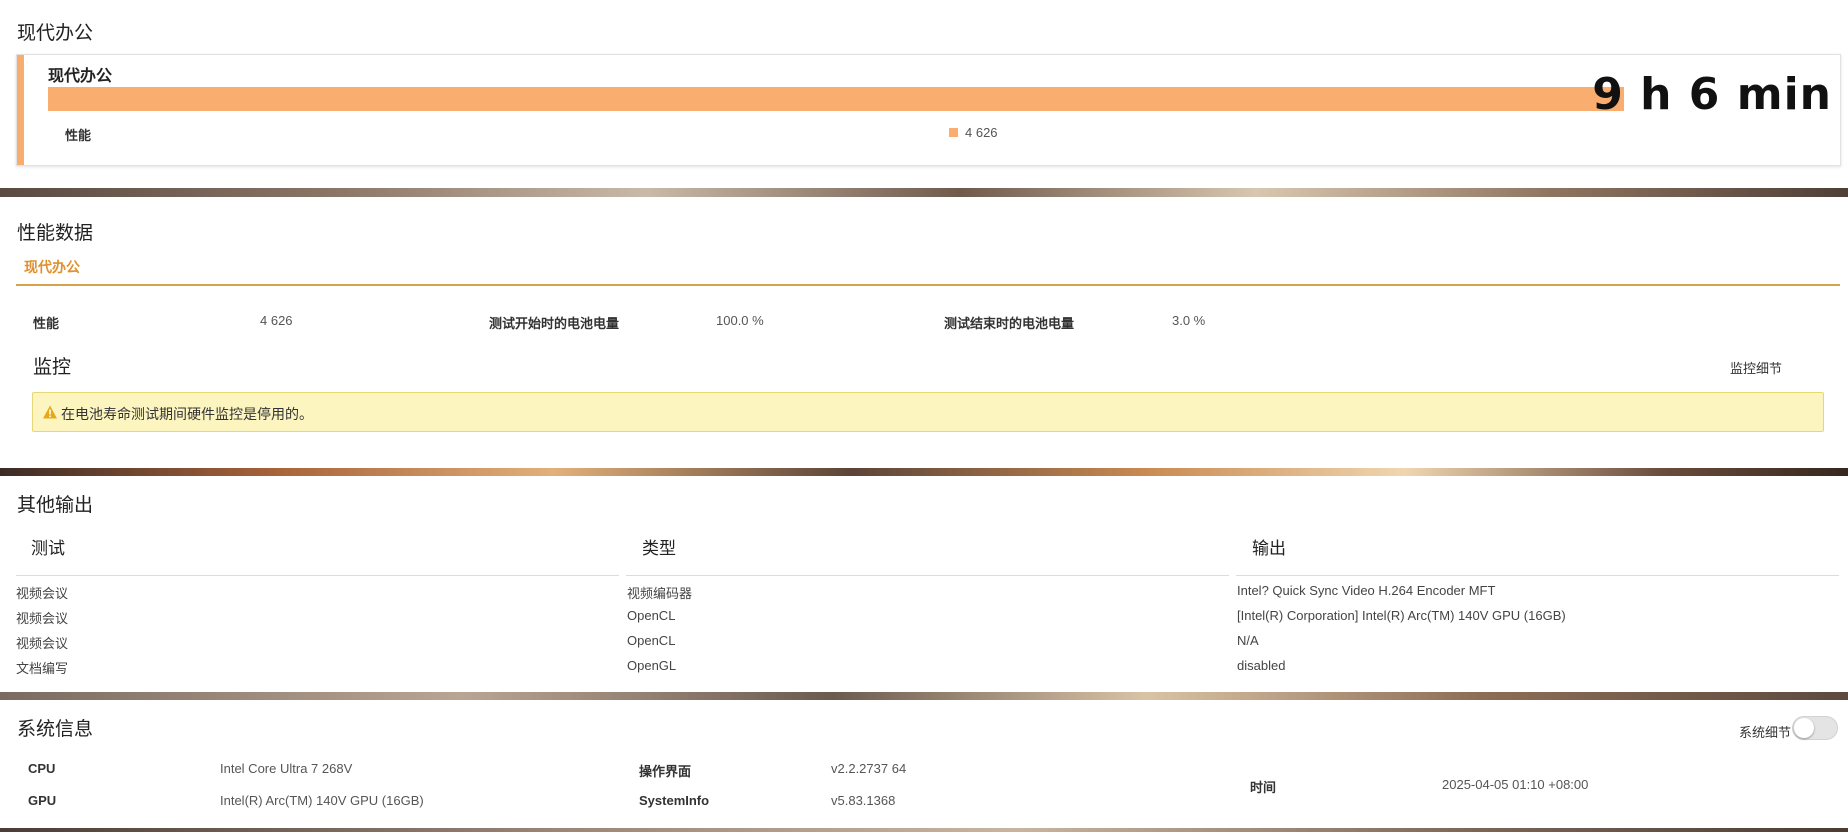 The image size is (1848, 832). I want to click on sysinfo-value-systeminfo: v5.83.1368, so click(863, 800).